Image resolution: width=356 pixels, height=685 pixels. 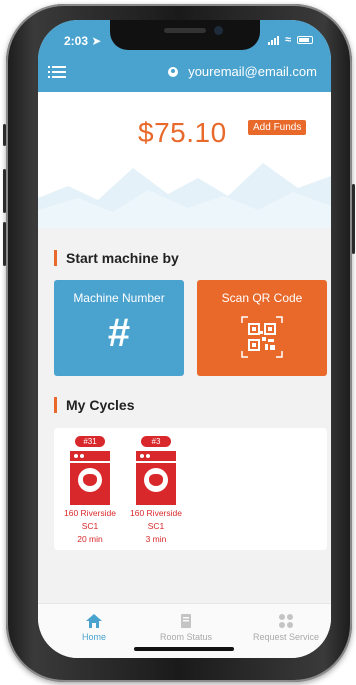 I want to click on battery-icon, so click(x=305, y=40).